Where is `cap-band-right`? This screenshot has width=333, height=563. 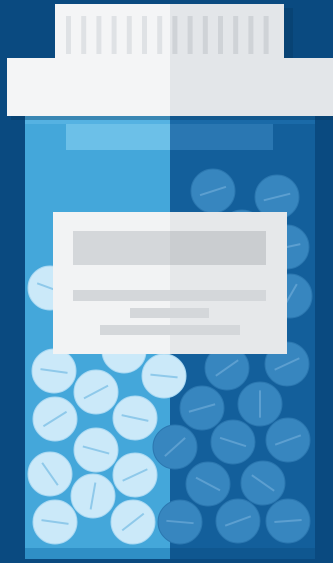 cap-band-right is located at coordinates (251, 87).